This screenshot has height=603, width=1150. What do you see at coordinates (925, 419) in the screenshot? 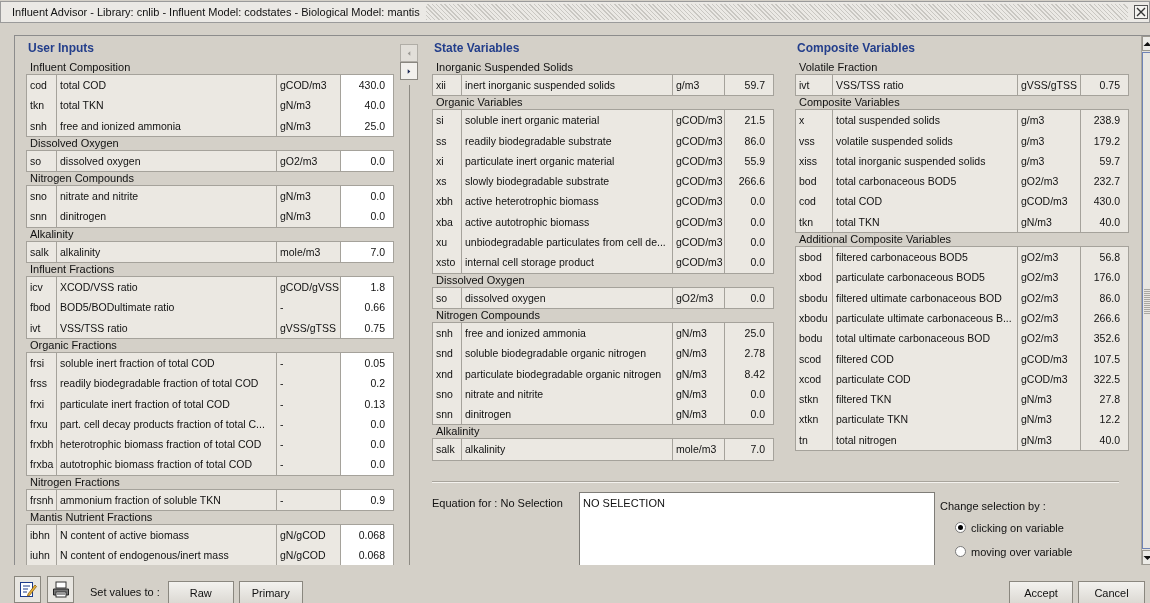
I see `variable-description: particulate TKN` at bounding box center [925, 419].